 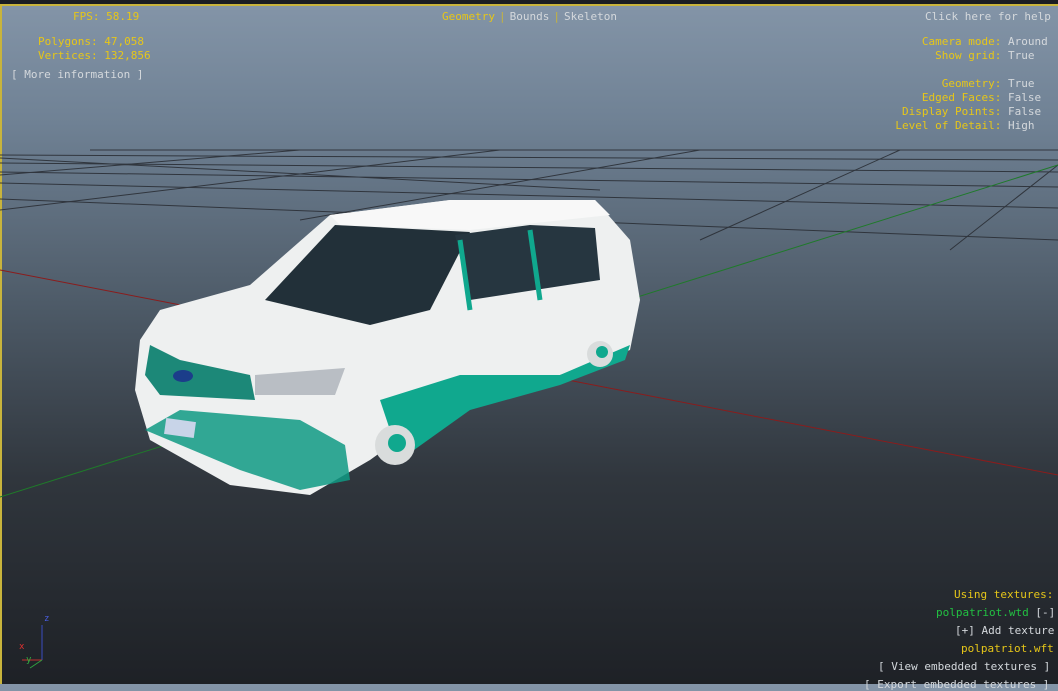 What do you see at coordinates (1004, 594) in the screenshot?
I see `textures-heading: Using textures:` at bounding box center [1004, 594].